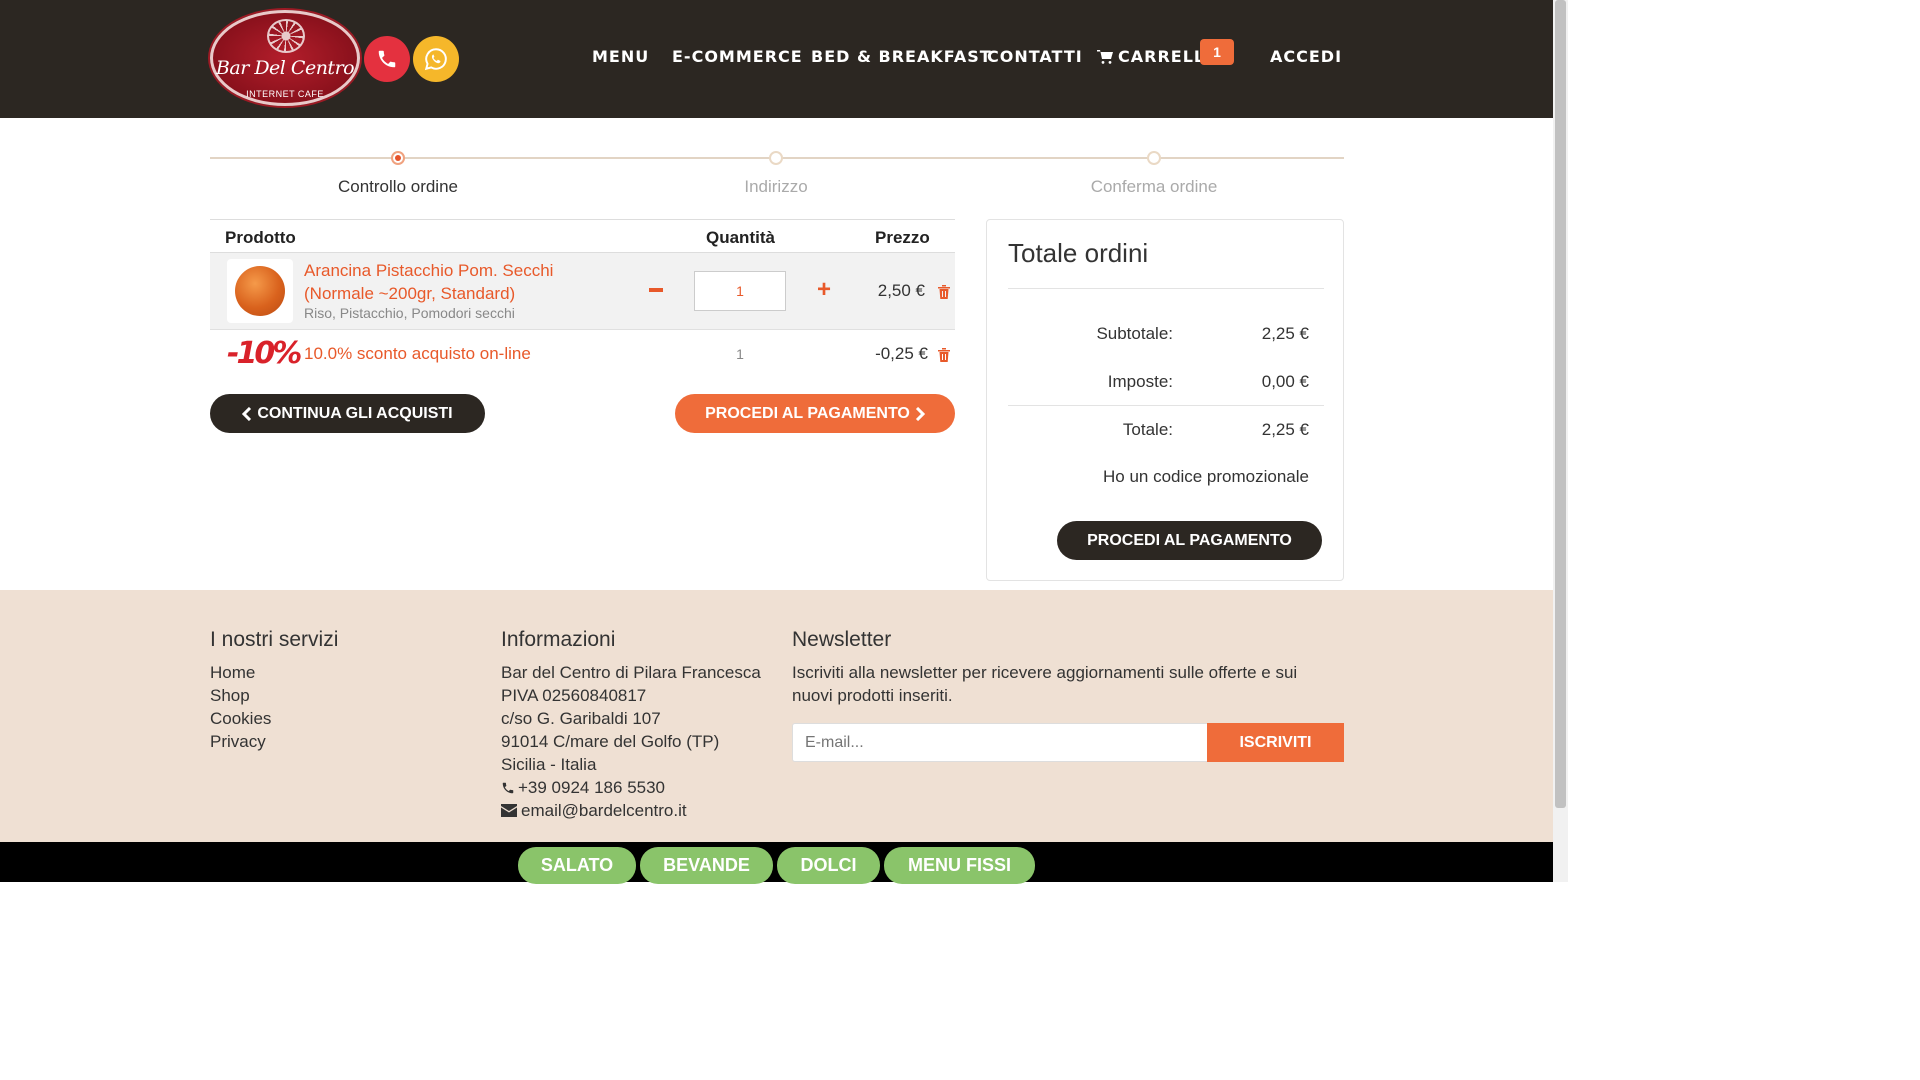  I want to click on nav-contatti: CONTATTI, so click(1035, 56).